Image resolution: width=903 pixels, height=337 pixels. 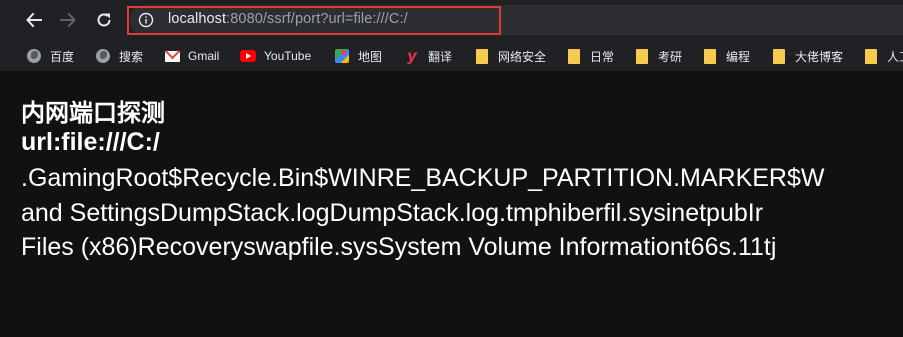 I want to click on youtube-icon, so click(x=248, y=56).